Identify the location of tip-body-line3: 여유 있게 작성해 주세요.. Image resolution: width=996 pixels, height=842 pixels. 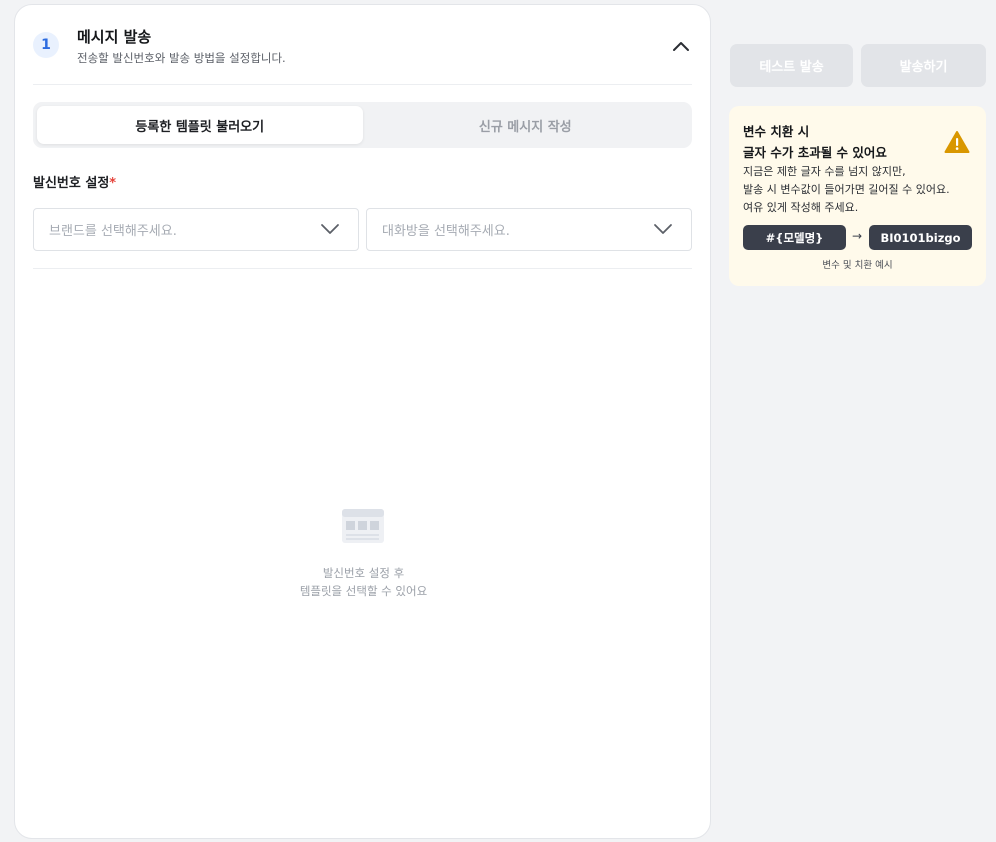
(801, 207).